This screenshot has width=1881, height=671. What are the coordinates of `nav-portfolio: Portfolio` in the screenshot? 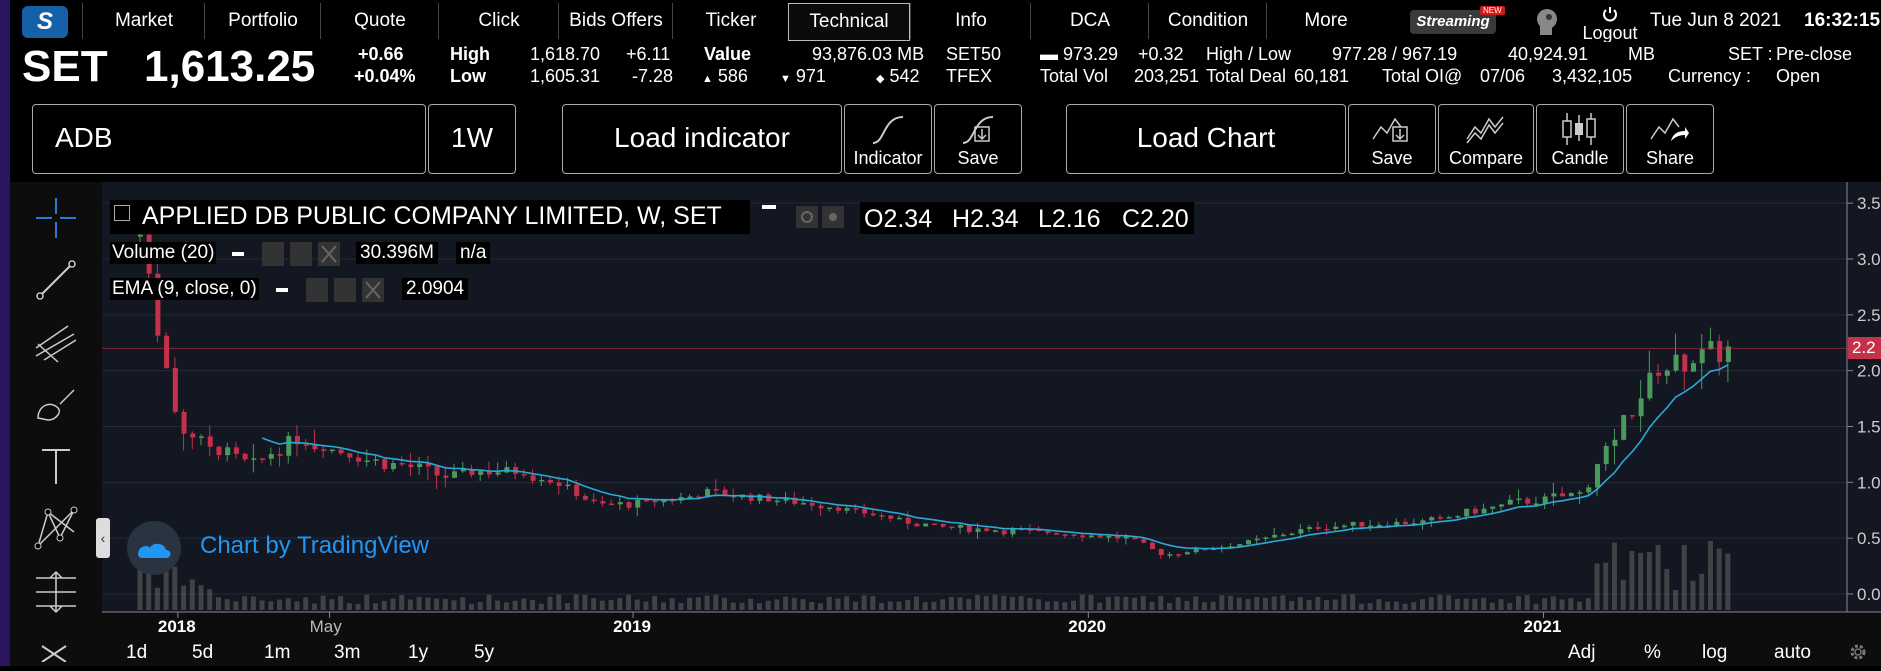 It's located at (262, 21).